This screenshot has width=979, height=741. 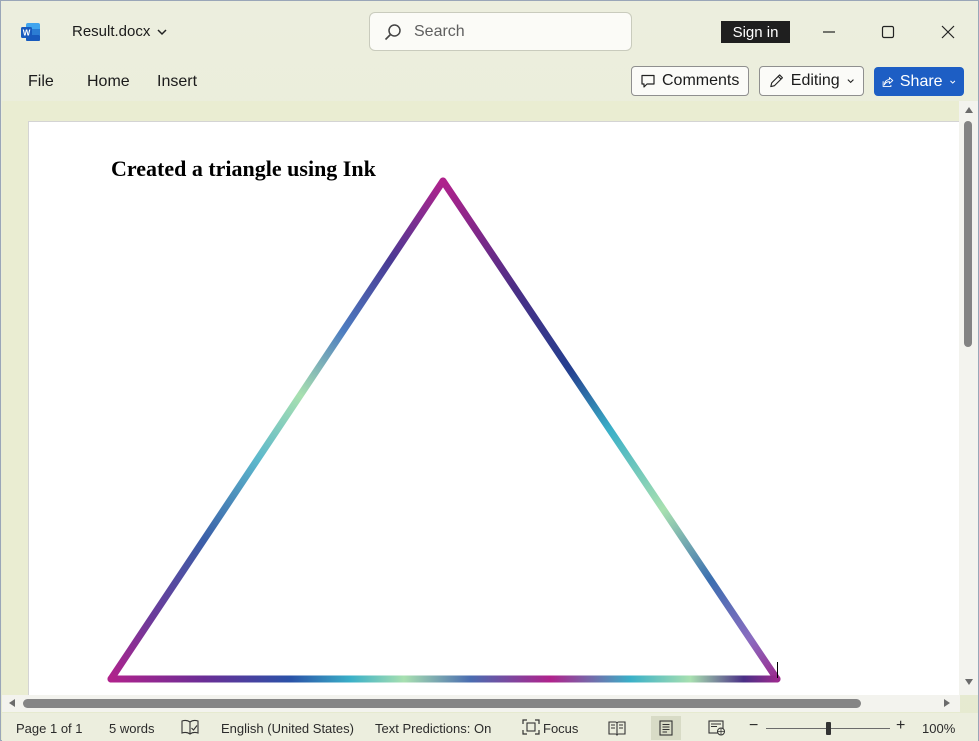 What do you see at coordinates (439, 31) in the screenshot?
I see `search-placeholder: Search` at bounding box center [439, 31].